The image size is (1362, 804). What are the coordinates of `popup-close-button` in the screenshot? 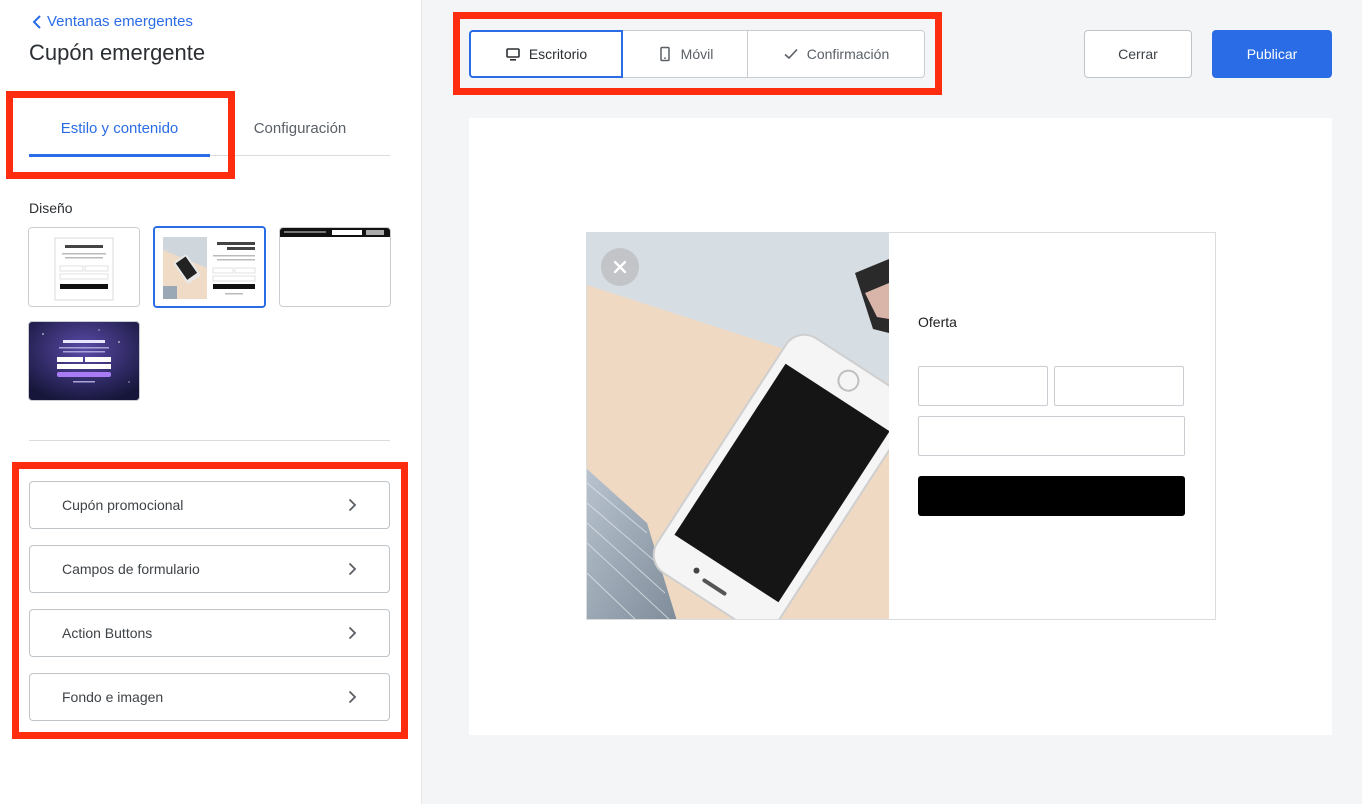 It's located at (620, 267).